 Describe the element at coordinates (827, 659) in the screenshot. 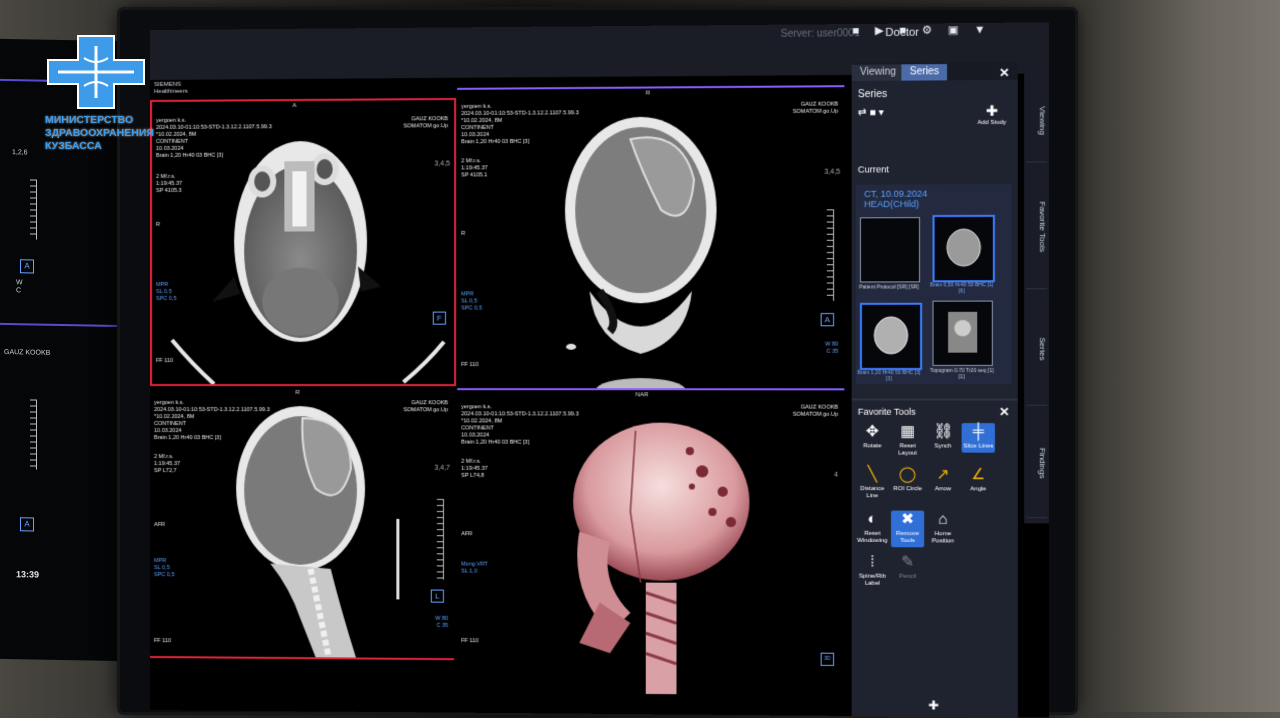

I see `3d-orientation-cube: 3D` at that location.